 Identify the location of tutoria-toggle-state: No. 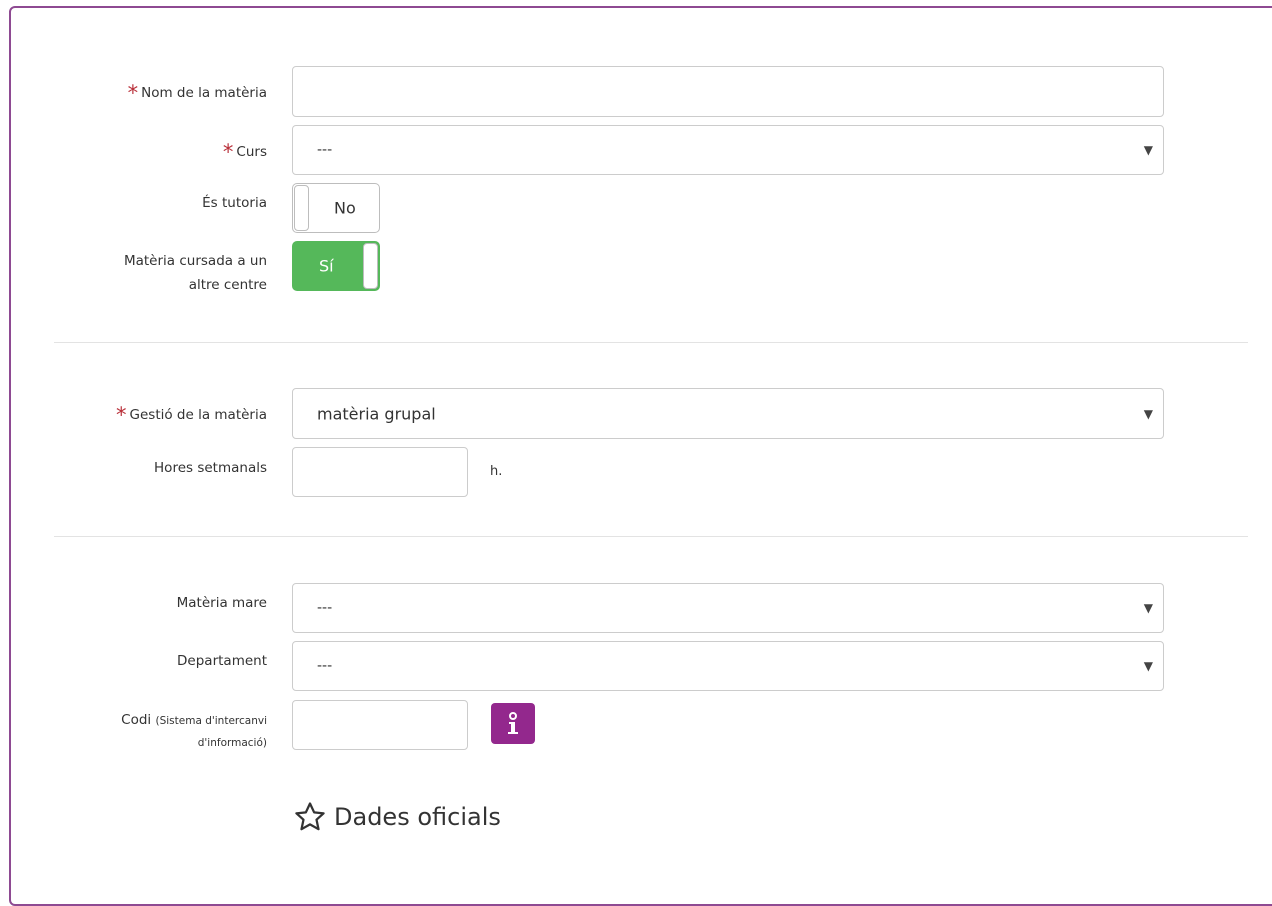
(345, 208).